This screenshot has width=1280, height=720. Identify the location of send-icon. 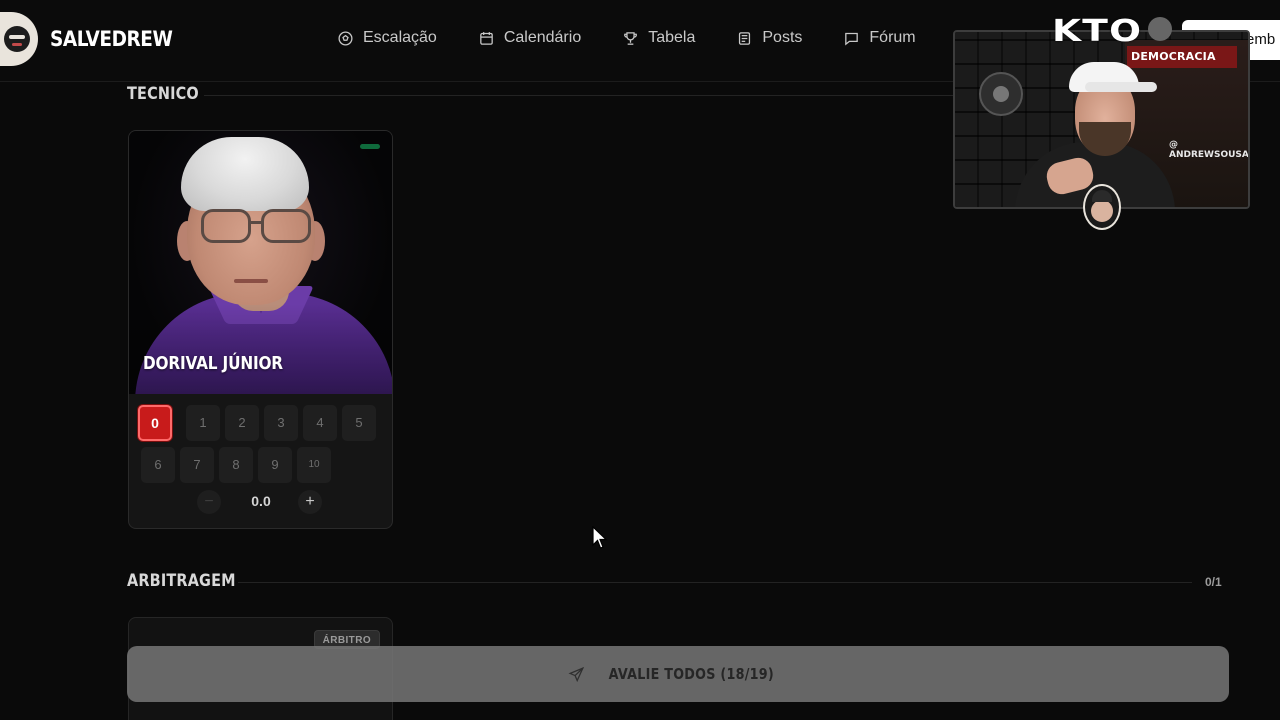
(576, 674).